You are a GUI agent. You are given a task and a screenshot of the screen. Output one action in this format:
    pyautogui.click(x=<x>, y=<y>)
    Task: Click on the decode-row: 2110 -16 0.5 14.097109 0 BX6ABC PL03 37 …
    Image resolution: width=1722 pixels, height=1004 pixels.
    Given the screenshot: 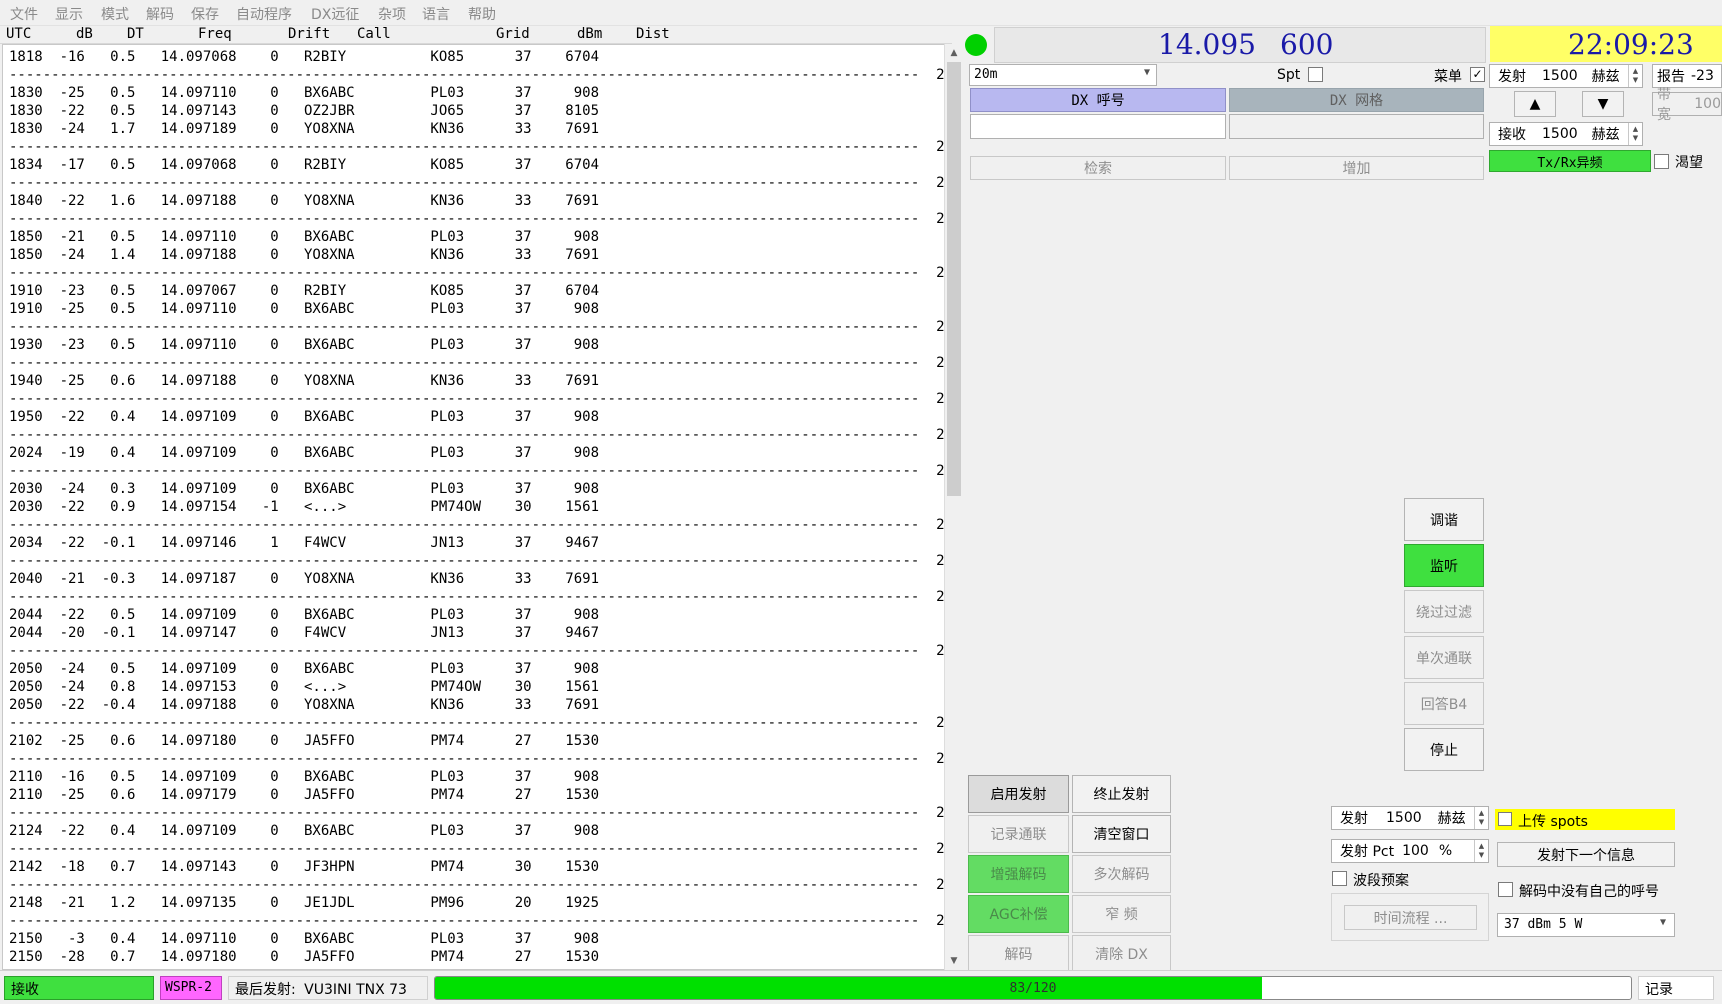 What is the action you would take?
    pyautogui.click(x=474, y=777)
    